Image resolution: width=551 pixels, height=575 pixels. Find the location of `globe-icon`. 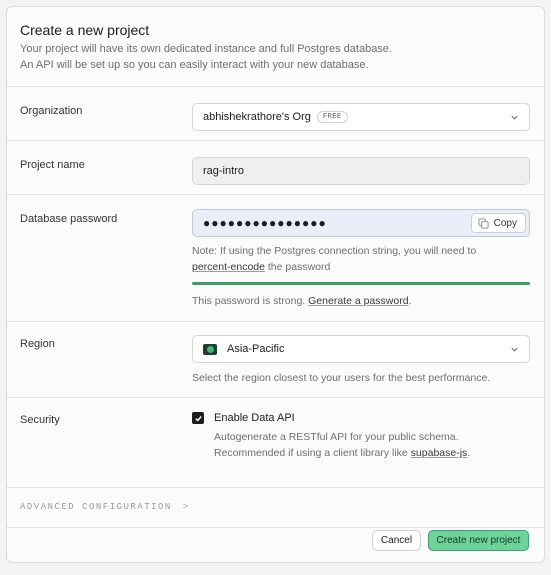

globe-icon is located at coordinates (210, 349).